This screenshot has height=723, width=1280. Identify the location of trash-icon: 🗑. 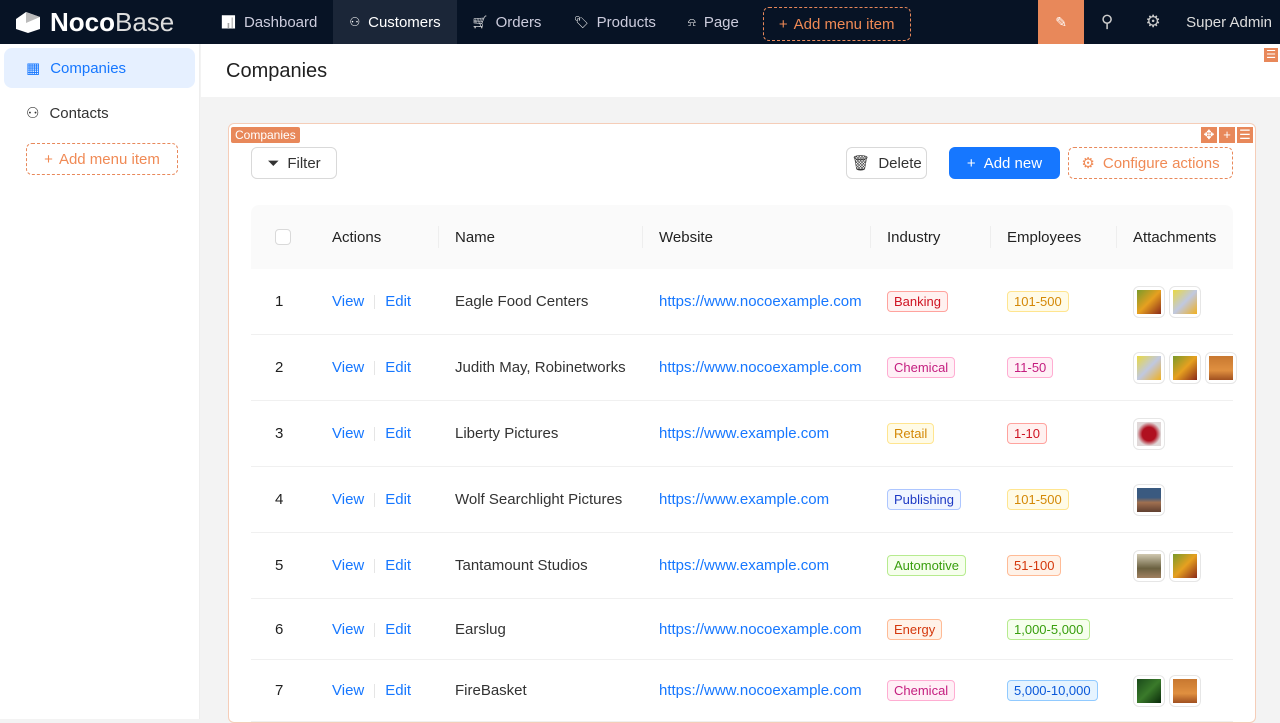
(861, 163).